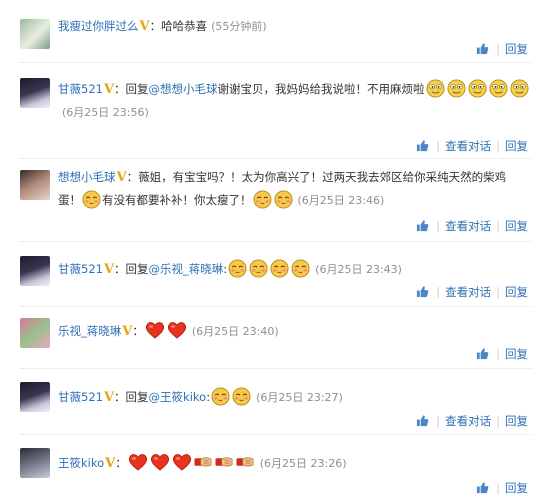 Image resolution: width=550 pixels, height=503 pixels. I want to click on comment-body: 谢谢宝贝，我妈妈给我说啦！不用麻烦啦, so click(321, 89).